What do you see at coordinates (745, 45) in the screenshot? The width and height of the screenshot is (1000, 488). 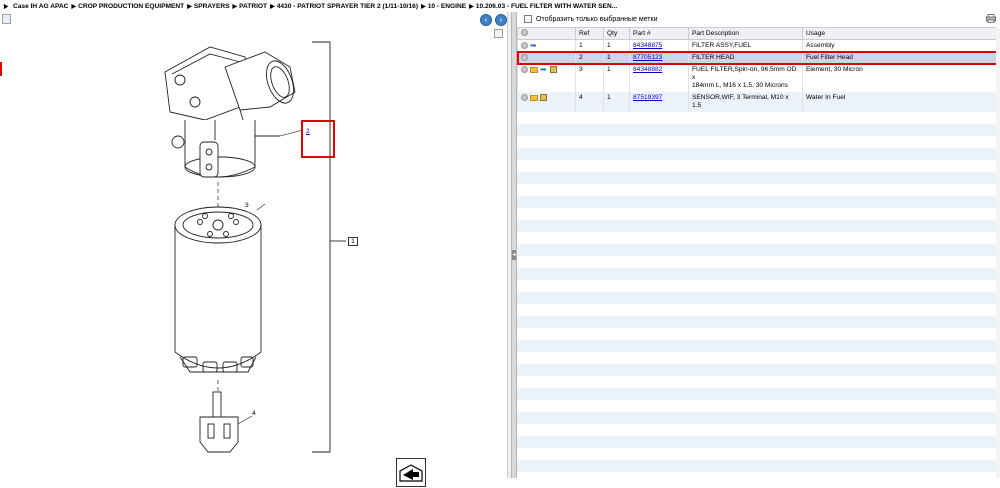 I see `row-description: FILTER ASSY,FUEL` at bounding box center [745, 45].